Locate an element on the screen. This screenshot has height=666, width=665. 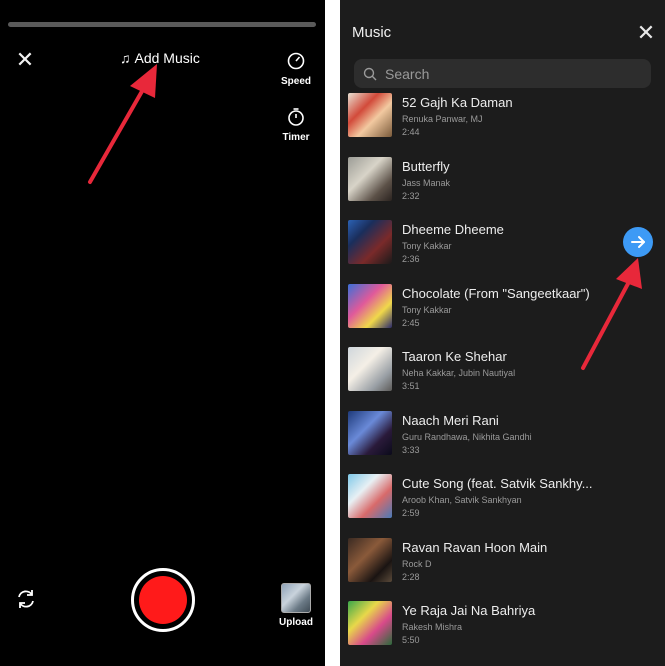
flip-camera-icon is located at coordinates (26, 599).